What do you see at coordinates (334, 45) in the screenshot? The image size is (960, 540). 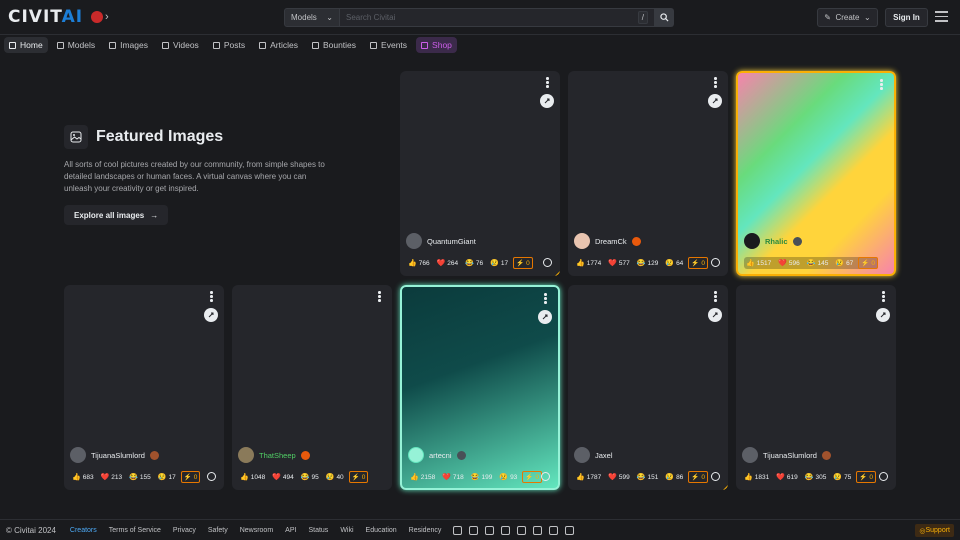 I see `nav-bounties: Bounties` at bounding box center [334, 45].